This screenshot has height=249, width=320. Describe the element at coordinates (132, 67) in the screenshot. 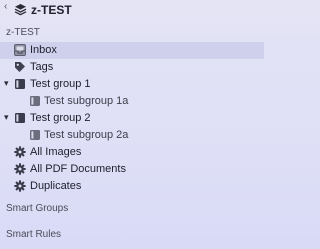

I see `sidebar-item-tags: Tags` at that location.